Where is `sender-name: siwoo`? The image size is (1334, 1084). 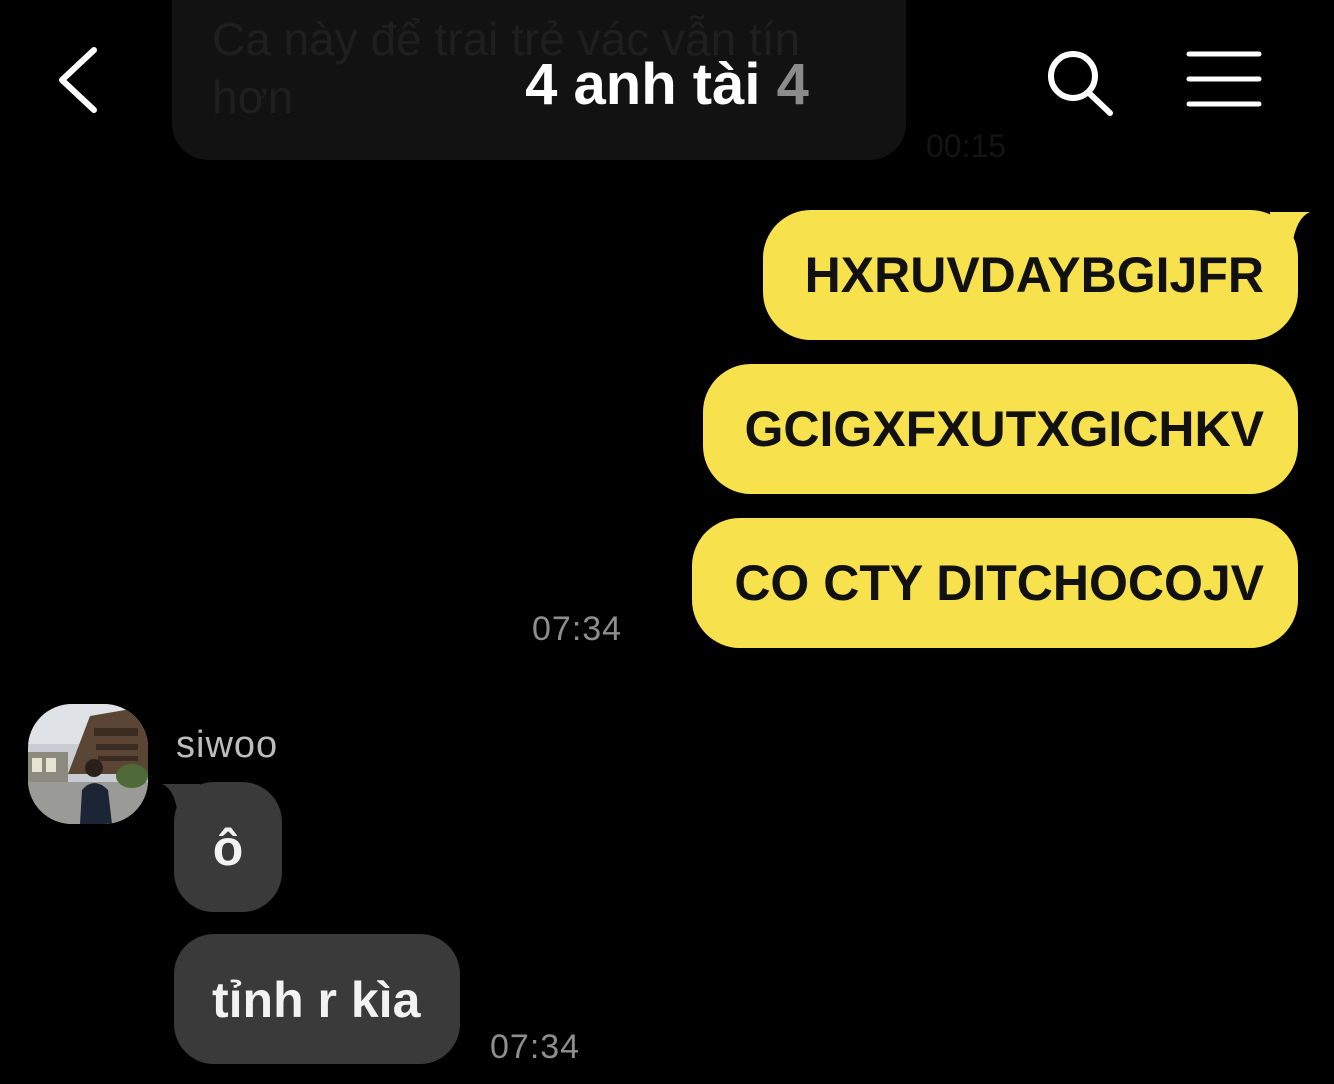 sender-name: siwoo is located at coordinates (227, 745).